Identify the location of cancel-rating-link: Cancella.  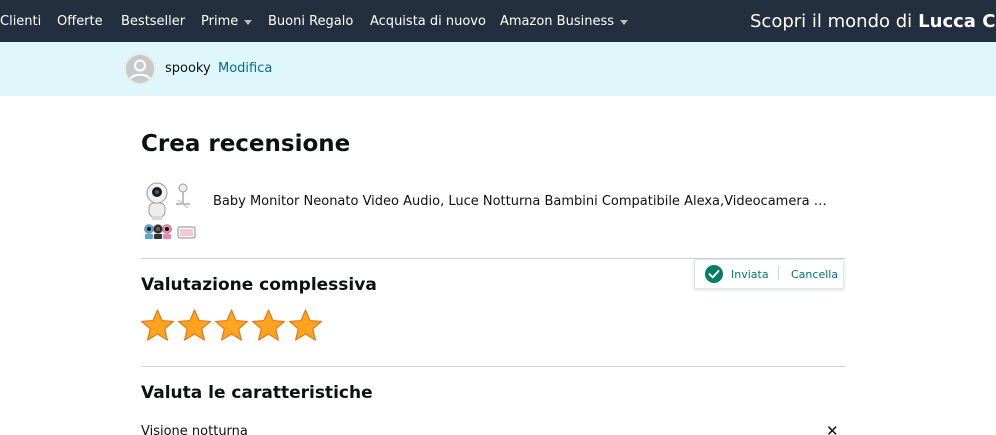
(814, 274).